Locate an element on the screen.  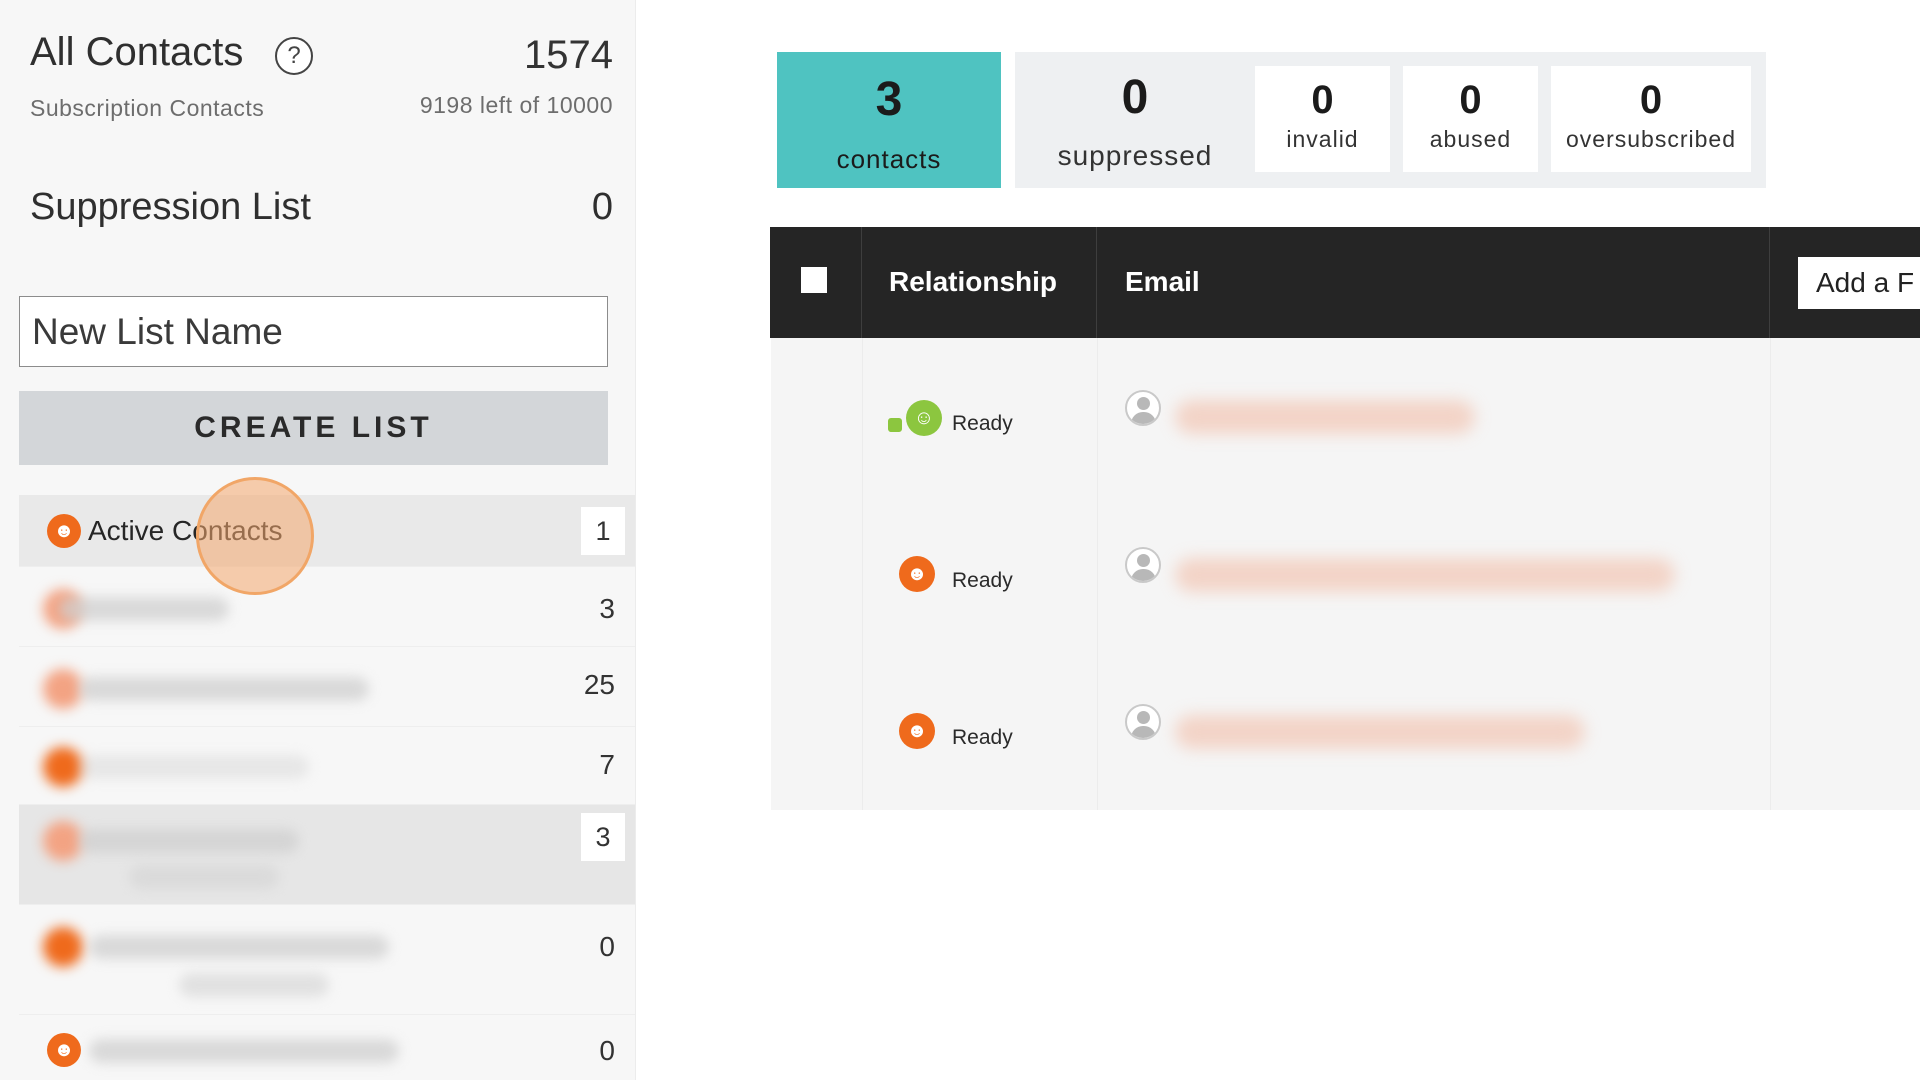
add-field-button: Add a F is located at coordinates (1859, 283).